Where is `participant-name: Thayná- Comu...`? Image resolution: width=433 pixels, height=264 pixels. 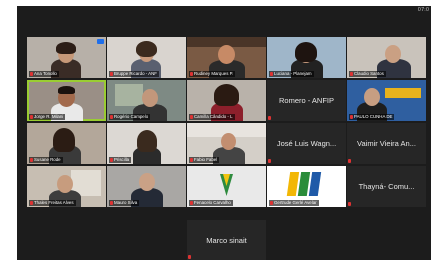
participant-name: Thayná- Comu... is located at coordinates (386, 186).